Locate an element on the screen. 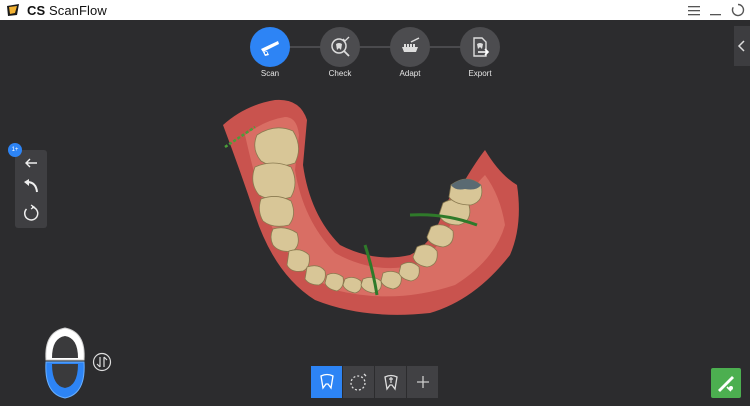 The height and width of the screenshot is (406, 750). jaw-adapt-icon is located at coordinates (410, 47).